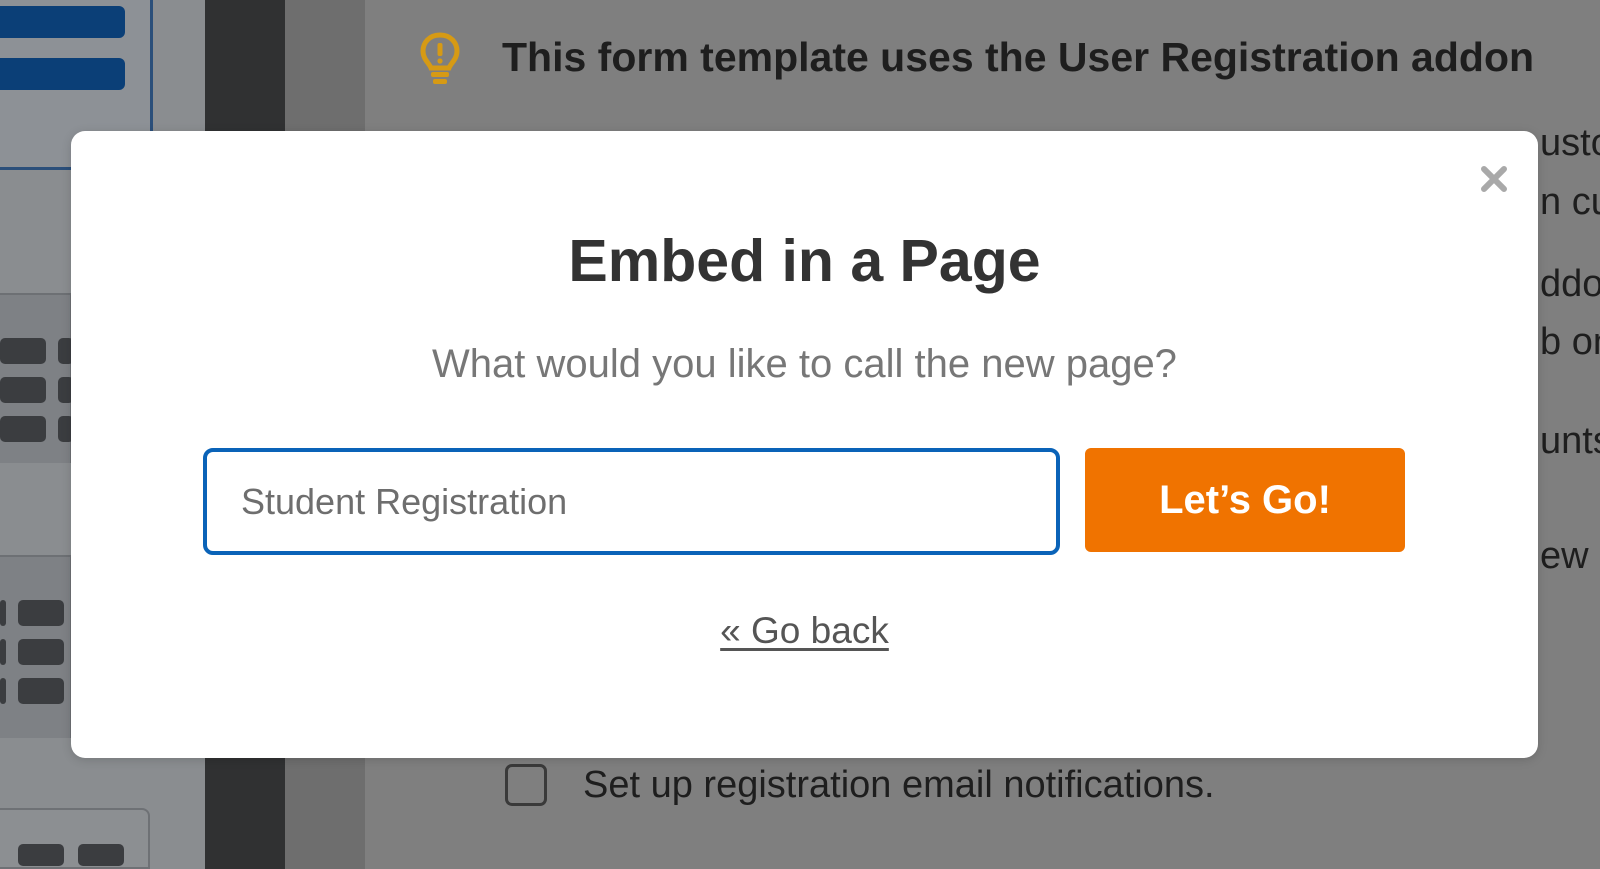 The width and height of the screenshot is (1600, 869). What do you see at coordinates (1245, 500) in the screenshot?
I see `lets-go-button: Let’s Go!` at bounding box center [1245, 500].